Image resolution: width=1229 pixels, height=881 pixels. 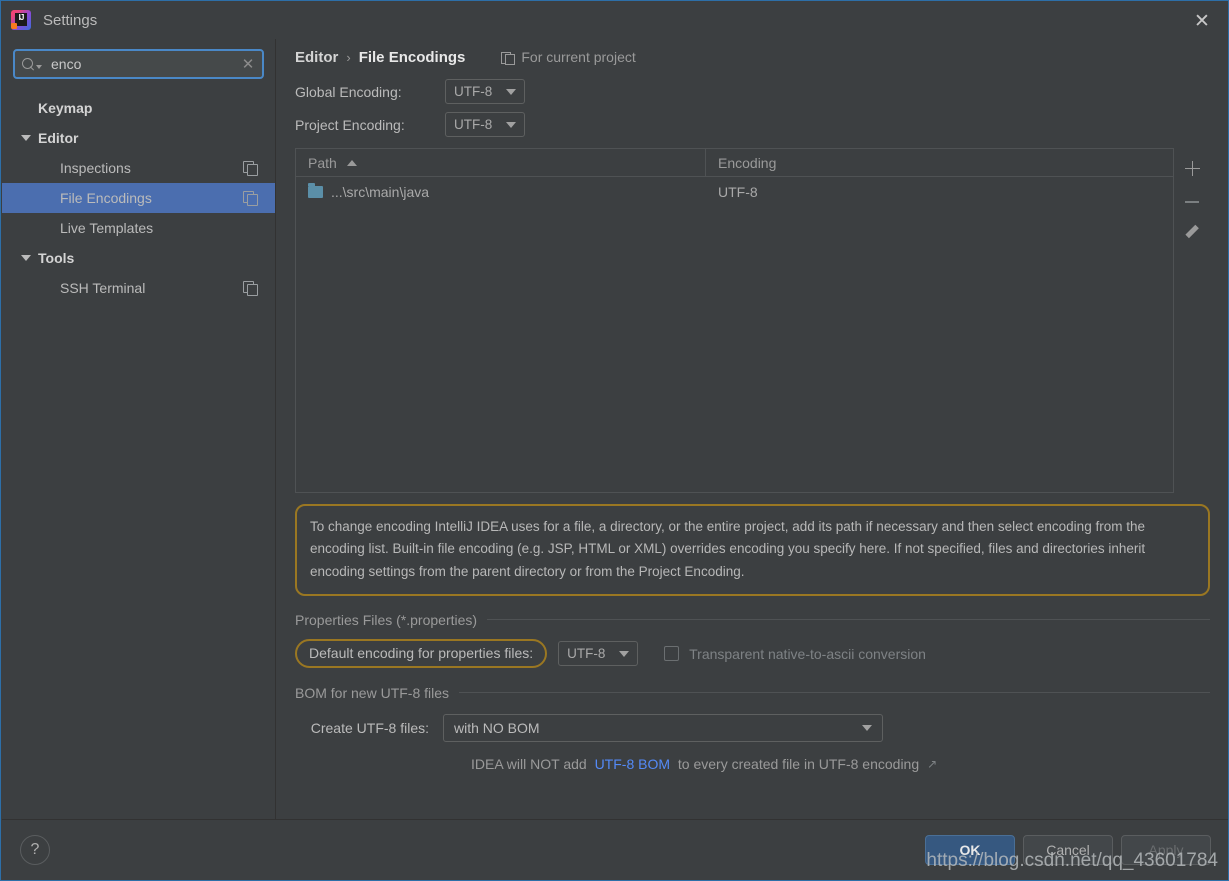 I want to click on minus-icon, so click(x=1192, y=202).